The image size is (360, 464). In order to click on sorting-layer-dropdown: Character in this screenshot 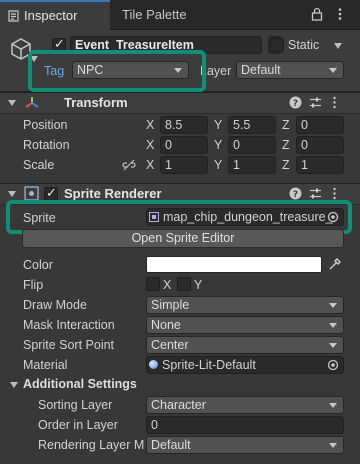, I will do `click(245, 405)`.